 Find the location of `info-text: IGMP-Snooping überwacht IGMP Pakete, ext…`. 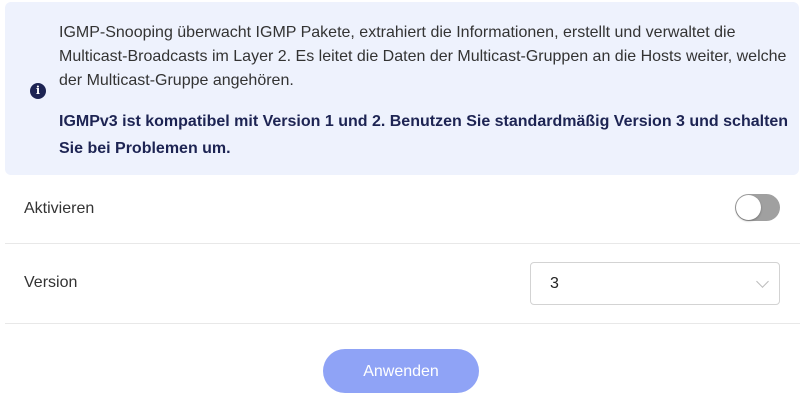

info-text: IGMP-Snooping überwacht IGMP Pakete, ext… is located at coordinates (423, 56).